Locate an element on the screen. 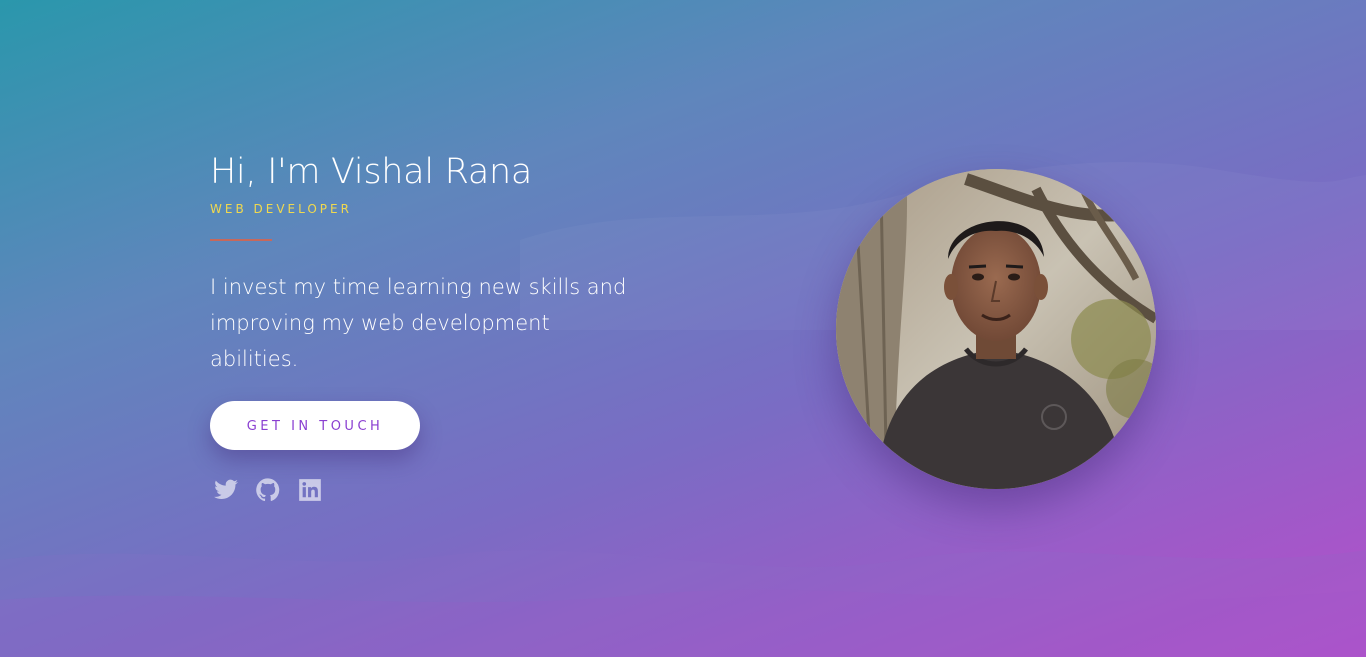  social-links is located at coordinates (430, 490).